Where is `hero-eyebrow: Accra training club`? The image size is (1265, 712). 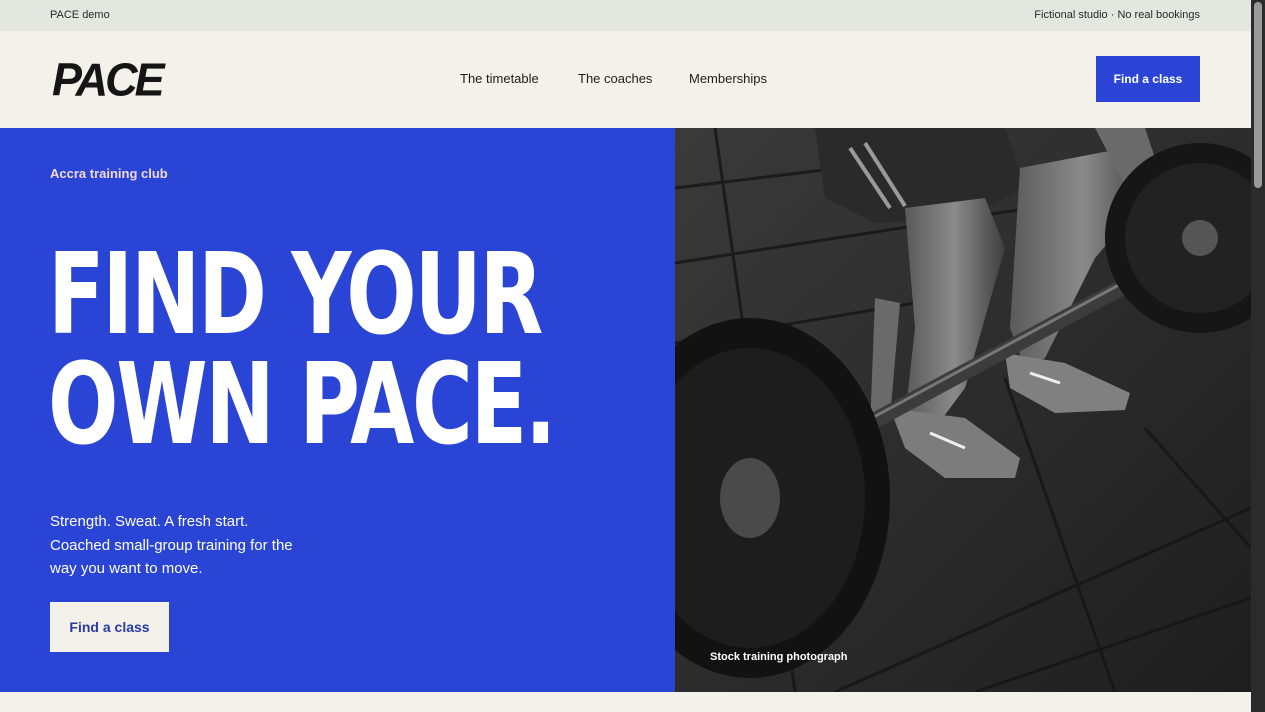 hero-eyebrow: Accra training club is located at coordinates (109, 173).